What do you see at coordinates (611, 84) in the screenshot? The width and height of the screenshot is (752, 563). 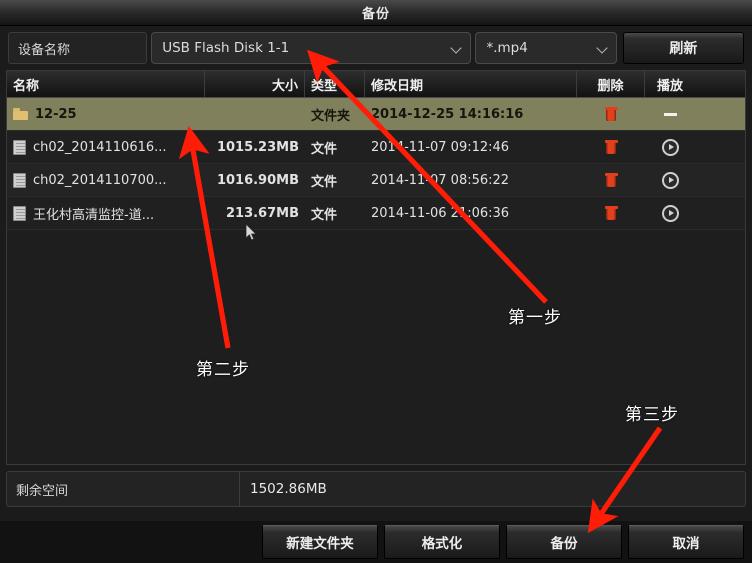 I see `column-header-delete: 删除` at bounding box center [611, 84].